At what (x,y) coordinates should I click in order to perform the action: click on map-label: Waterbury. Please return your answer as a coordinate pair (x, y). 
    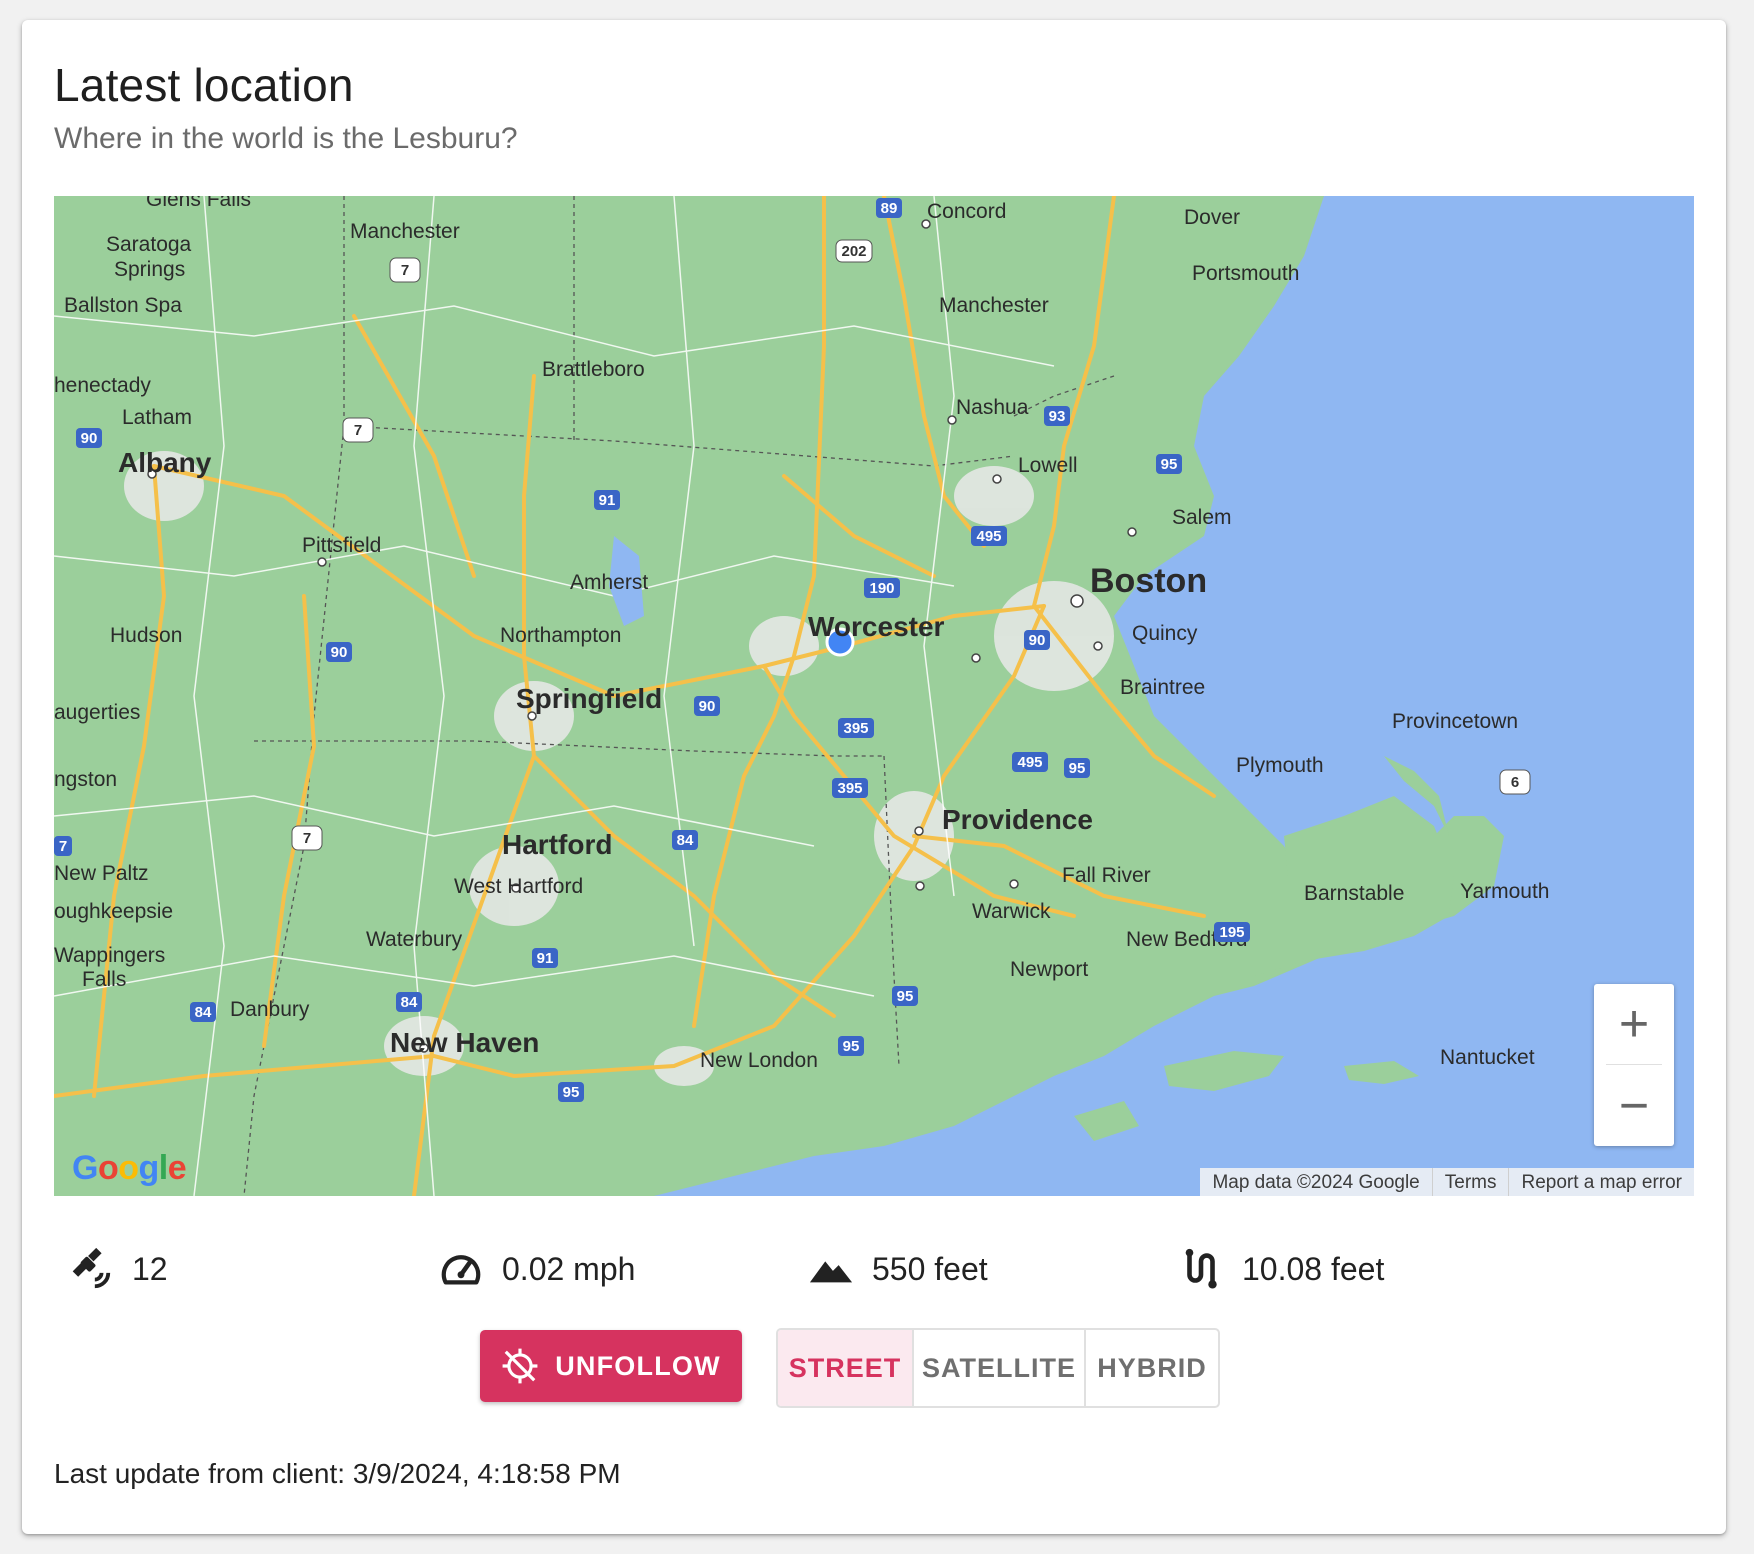
    Looking at the image, I should click on (414, 939).